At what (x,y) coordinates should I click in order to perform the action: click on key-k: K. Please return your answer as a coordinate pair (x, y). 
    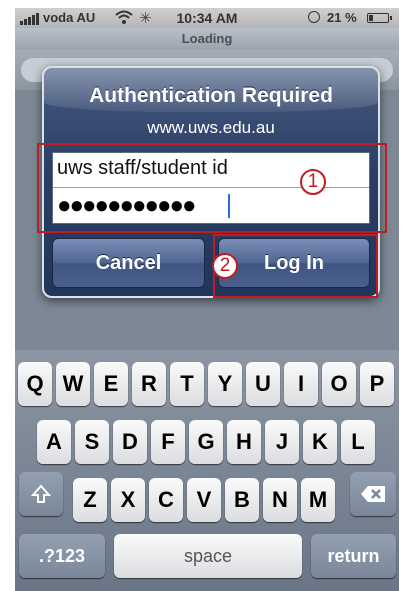
    Looking at the image, I should click on (320, 442).